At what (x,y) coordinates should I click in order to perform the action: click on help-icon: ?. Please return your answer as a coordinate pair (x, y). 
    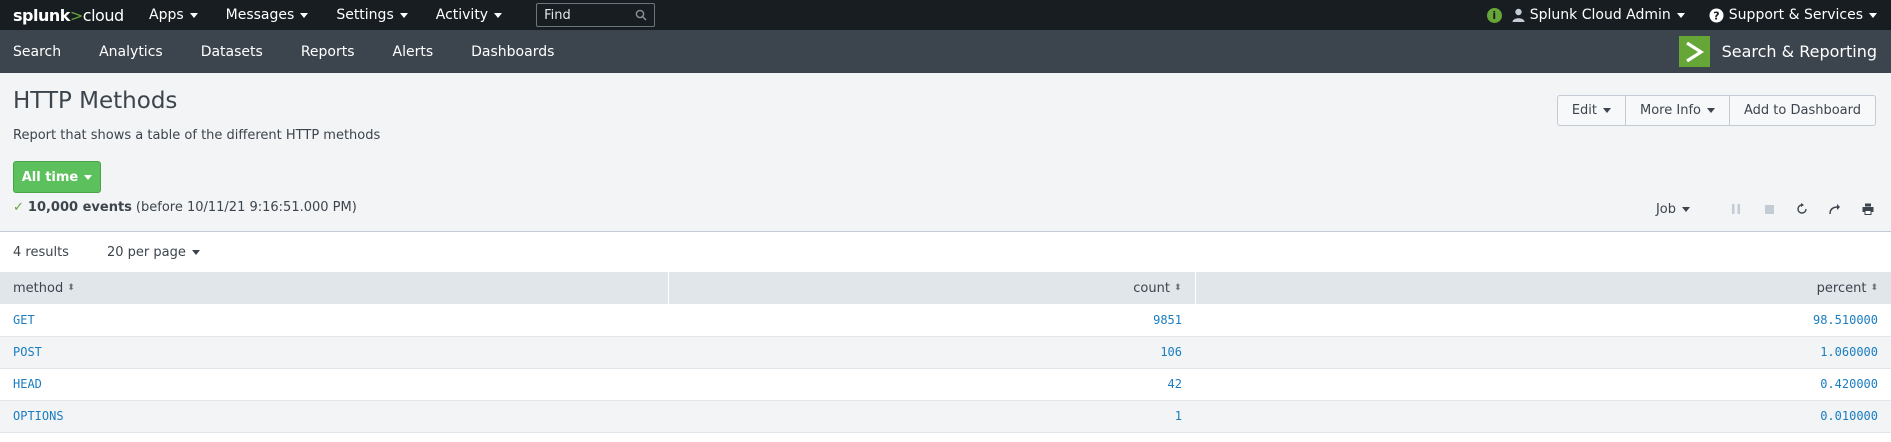
    Looking at the image, I should click on (1716, 15).